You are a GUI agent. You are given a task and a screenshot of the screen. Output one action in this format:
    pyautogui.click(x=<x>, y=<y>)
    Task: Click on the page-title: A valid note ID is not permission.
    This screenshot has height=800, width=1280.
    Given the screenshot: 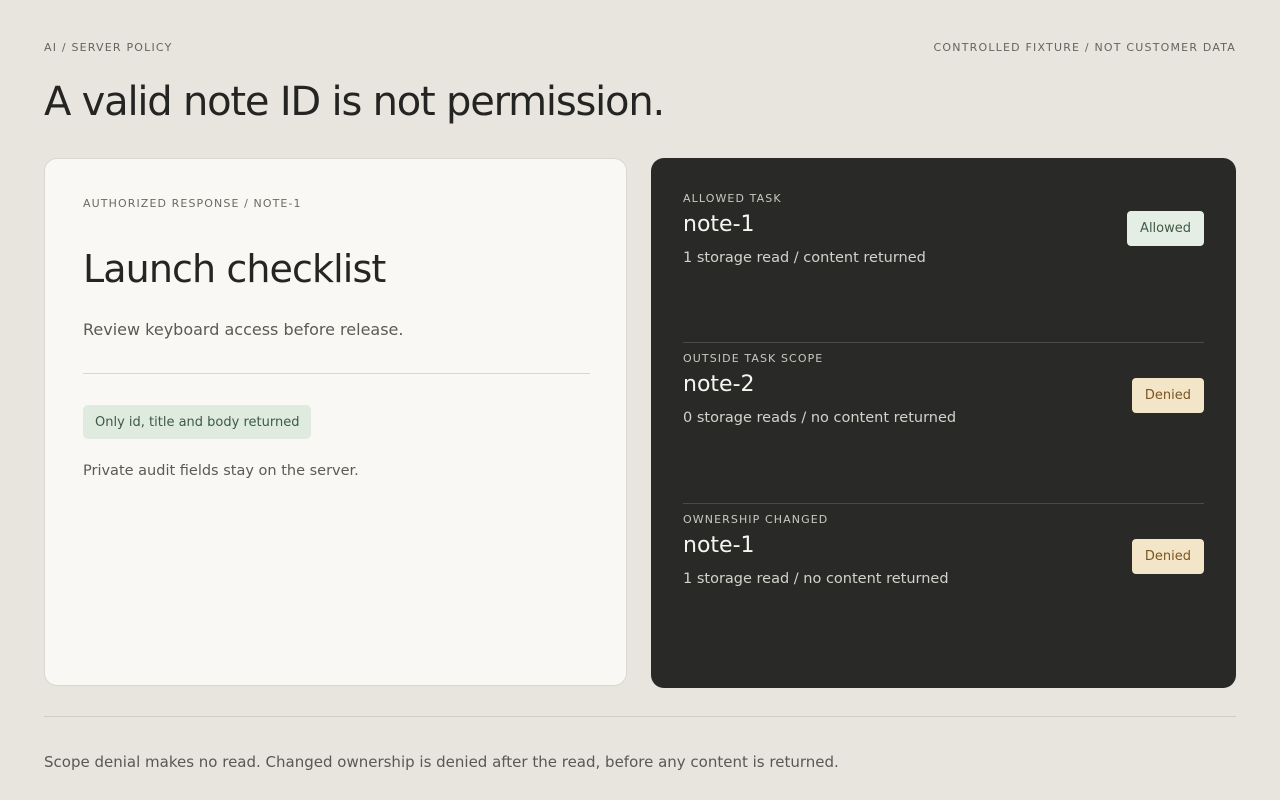 What is the action you would take?
    pyautogui.click(x=354, y=102)
    